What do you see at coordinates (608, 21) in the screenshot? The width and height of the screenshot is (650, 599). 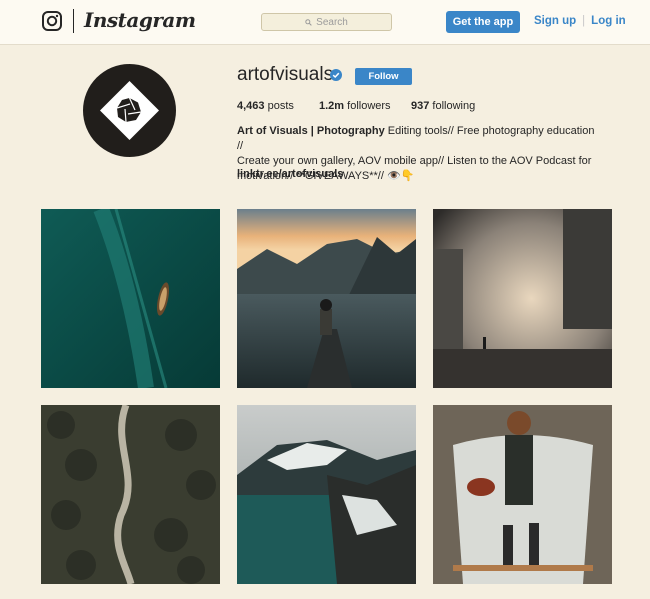 I see `login-link: Log in` at bounding box center [608, 21].